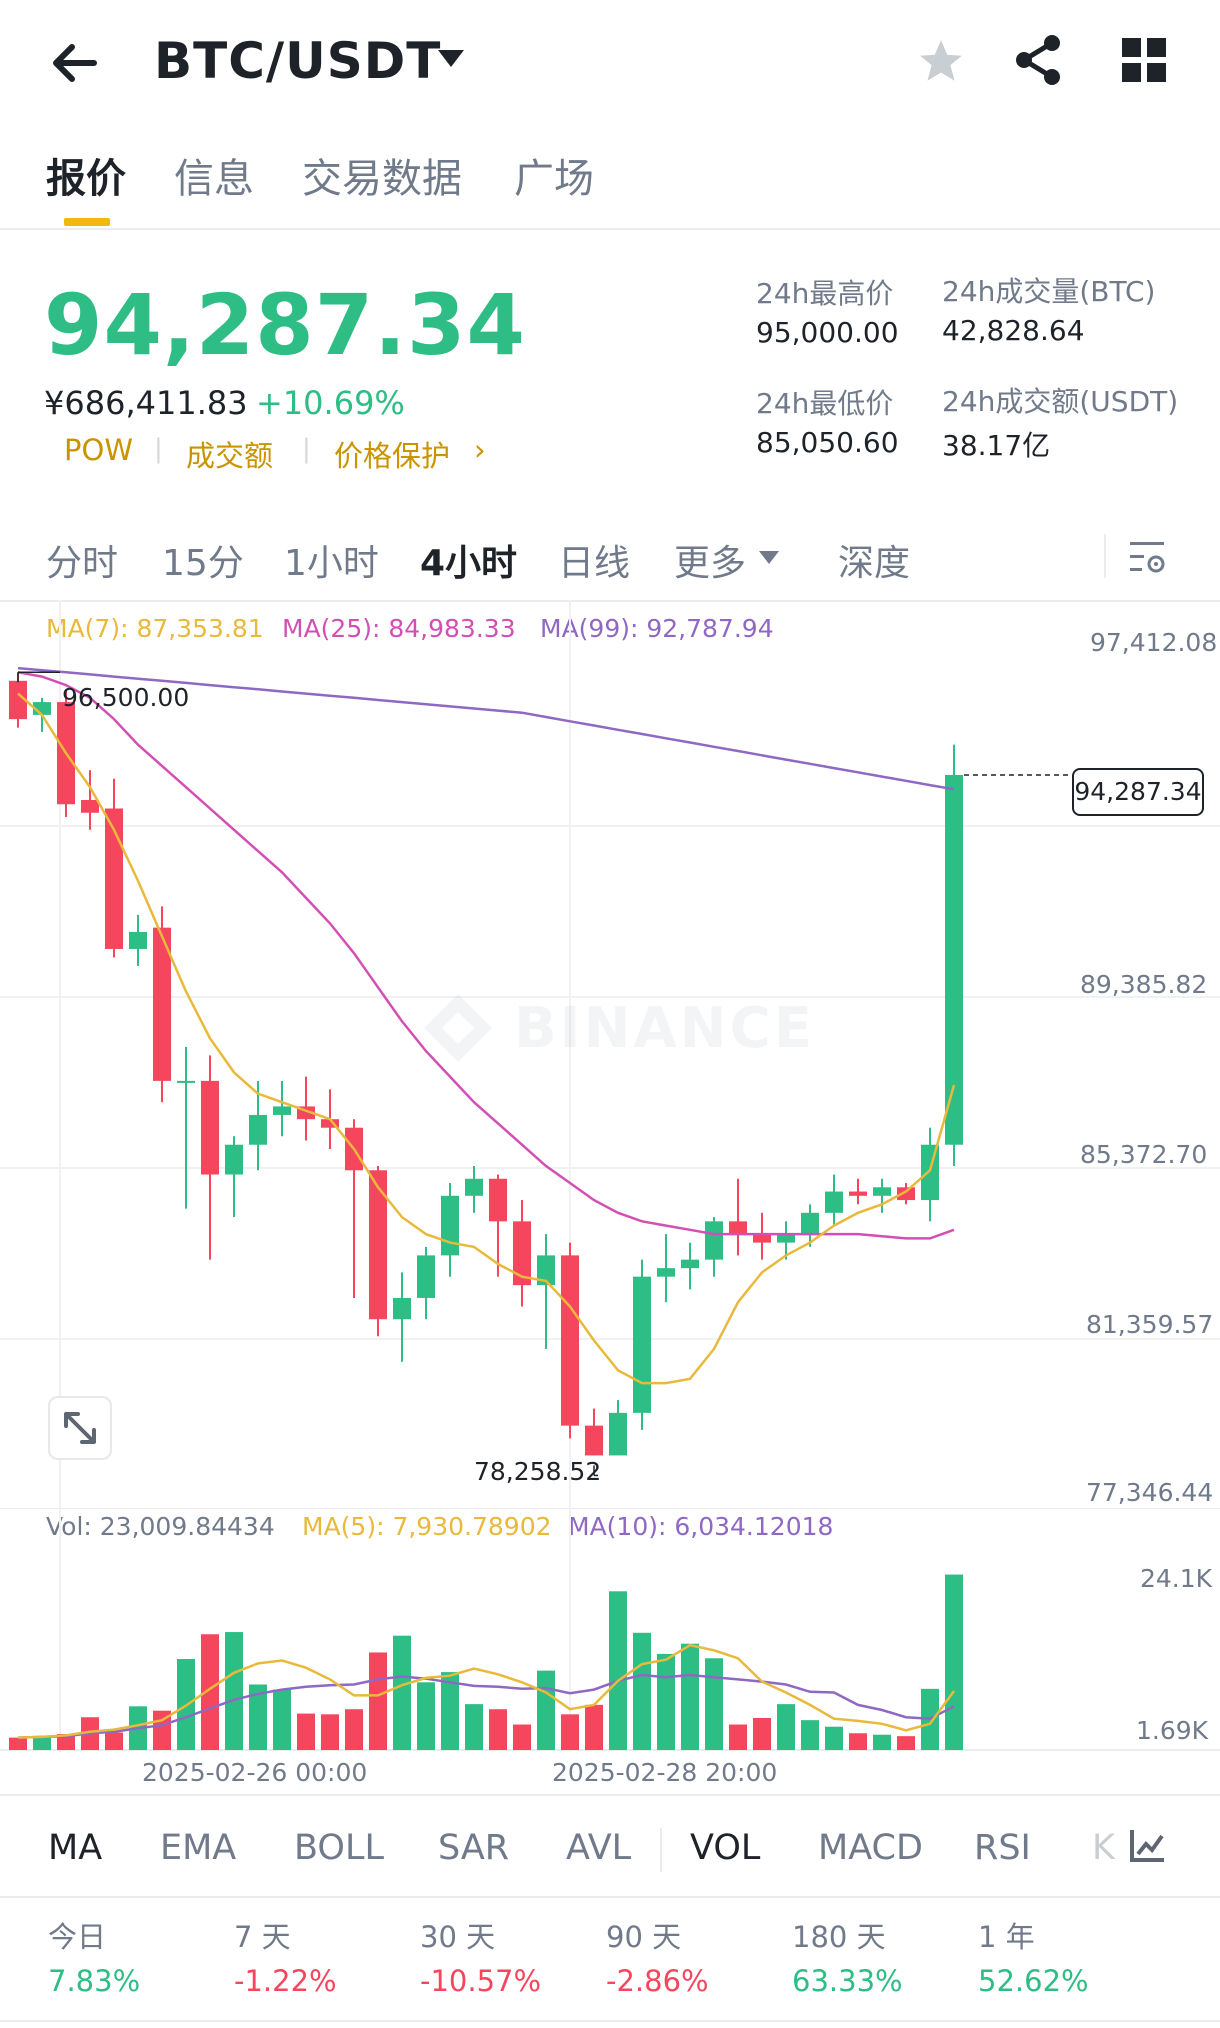 The image size is (1220, 2028). I want to click on vol-btc-value: 42,828.64, so click(1013, 330).